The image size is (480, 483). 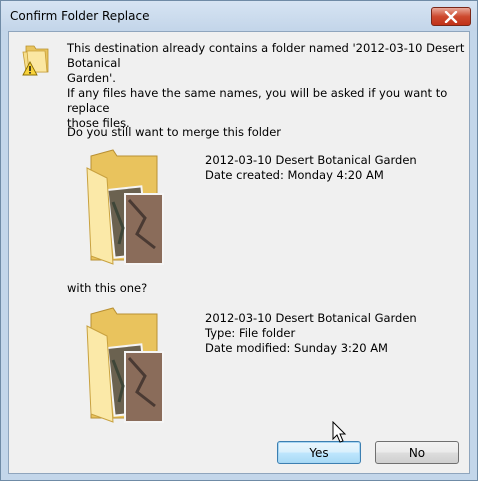 What do you see at coordinates (174, 132) in the screenshot?
I see `merge-question: Do you still want to merge this folder` at bounding box center [174, 132].